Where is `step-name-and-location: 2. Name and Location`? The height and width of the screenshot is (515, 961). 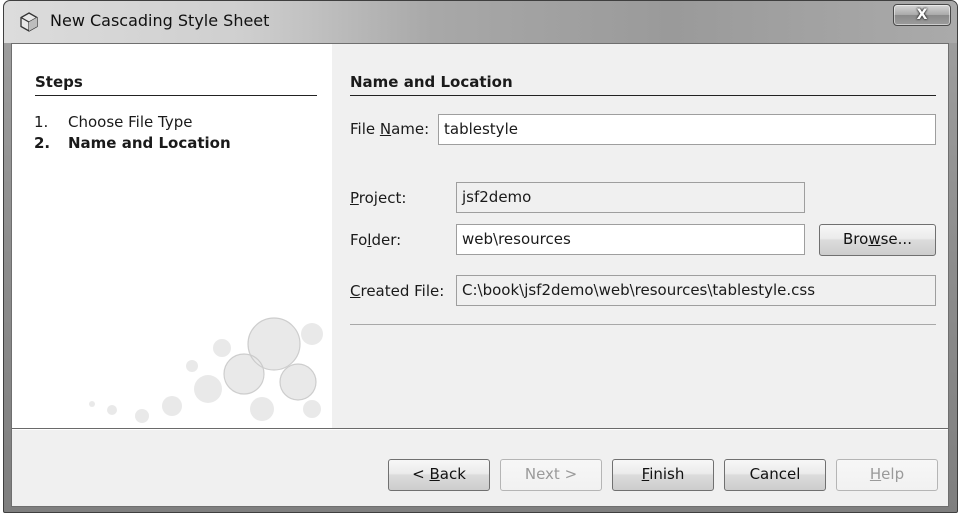
step-name-and-location: 2. Name and Location is located at coordinates (132, 143).